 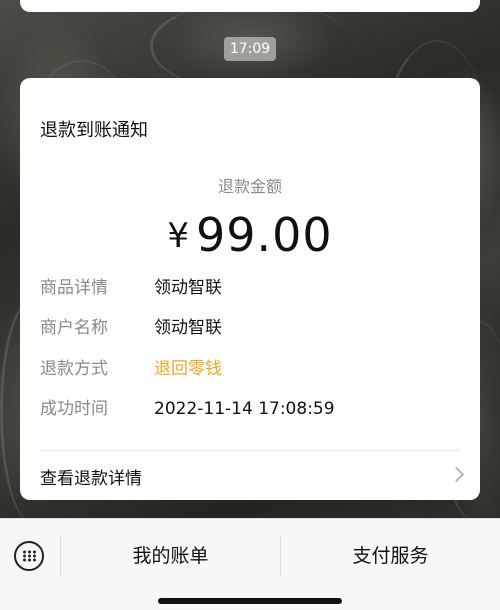 I want to click on view-refund-details-link: 查看退款详情, so click(x=250, y=475).